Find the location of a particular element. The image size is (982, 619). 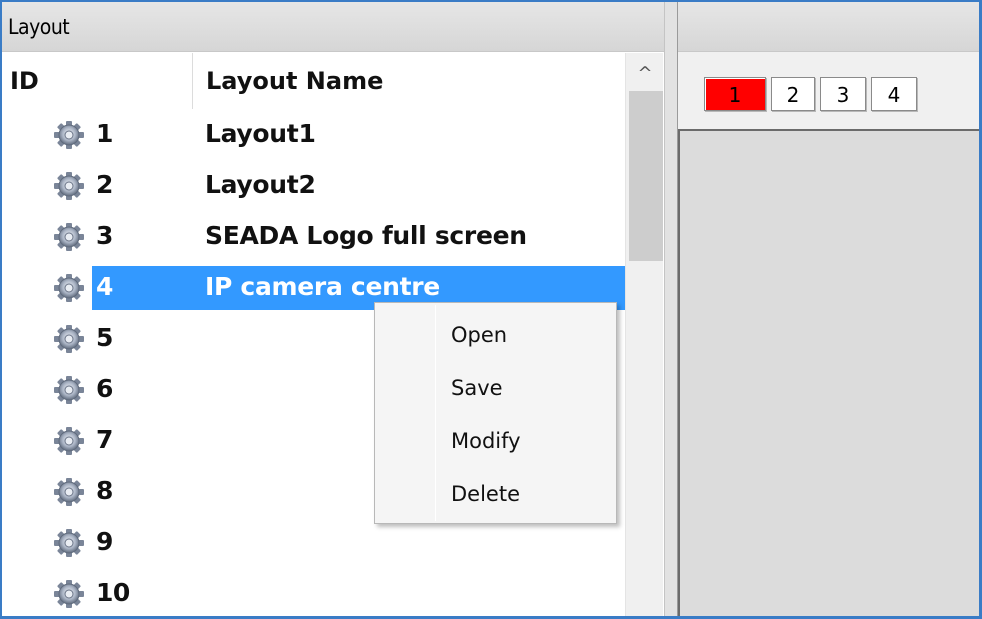

context-menu: Open Save Modify Delete is located at coordinates (495, 413).